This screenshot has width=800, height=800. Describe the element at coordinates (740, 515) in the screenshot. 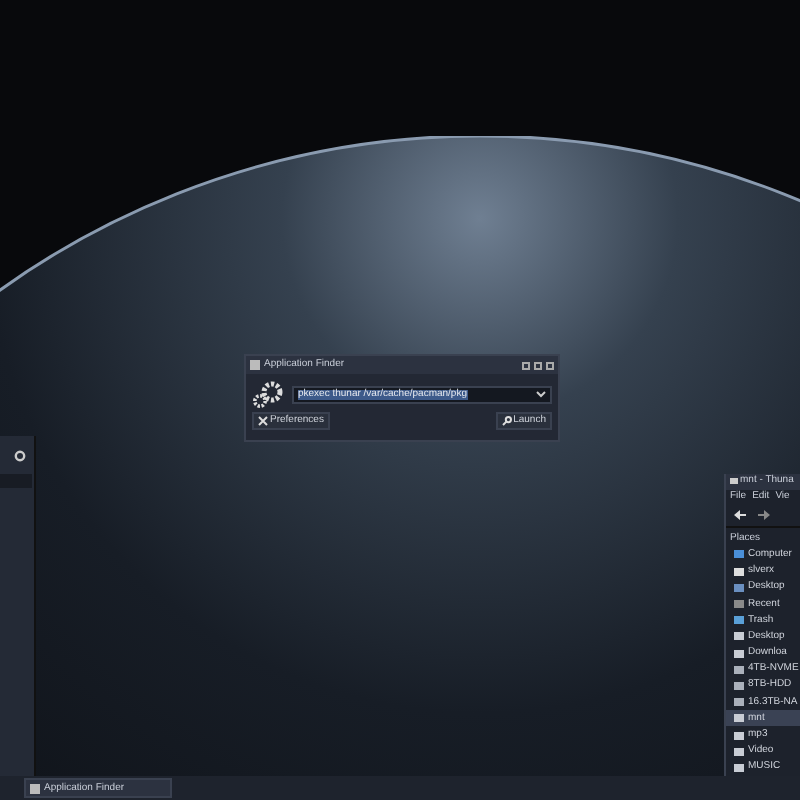

I see `back-icon` at that location.